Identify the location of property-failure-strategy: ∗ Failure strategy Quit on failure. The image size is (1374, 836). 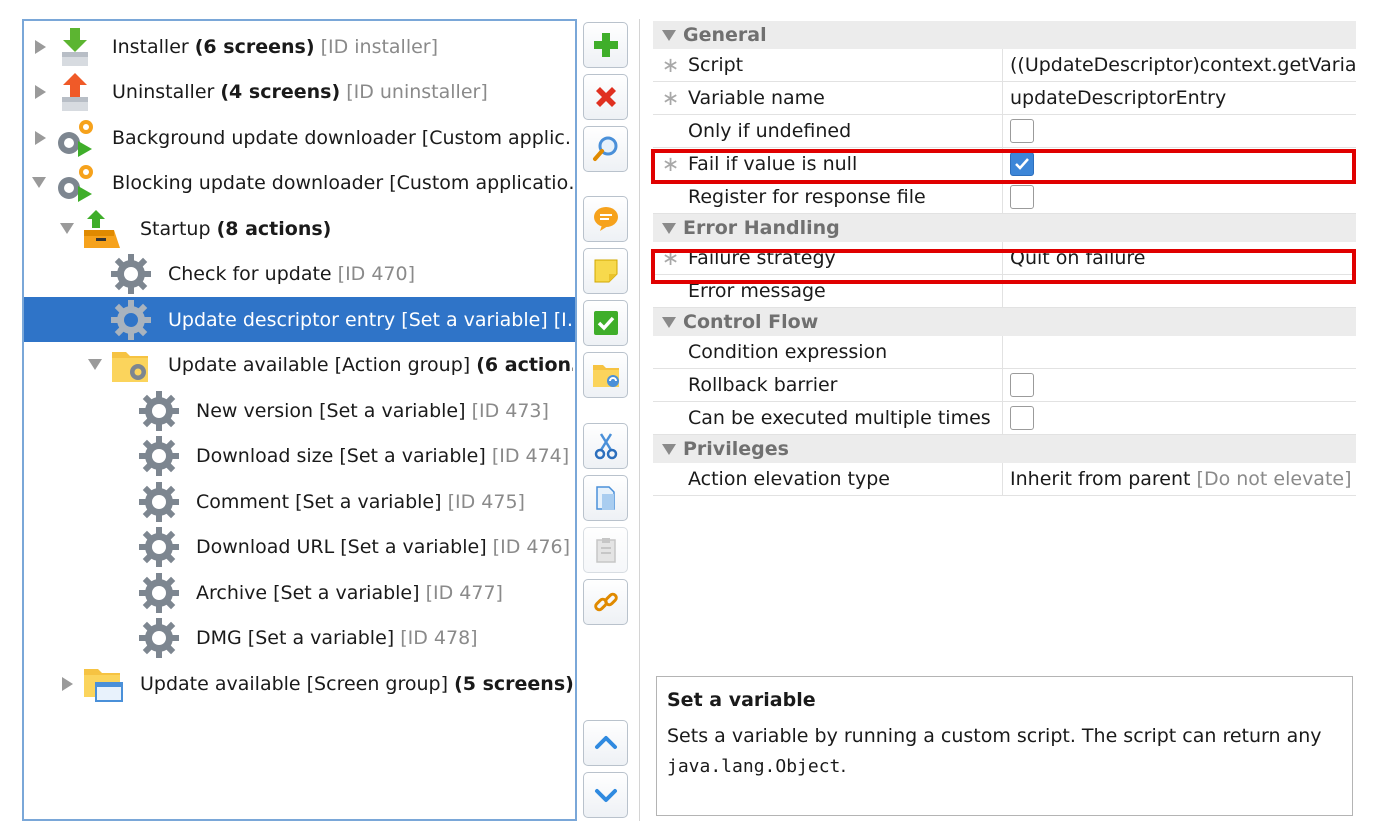
(1004, 258).